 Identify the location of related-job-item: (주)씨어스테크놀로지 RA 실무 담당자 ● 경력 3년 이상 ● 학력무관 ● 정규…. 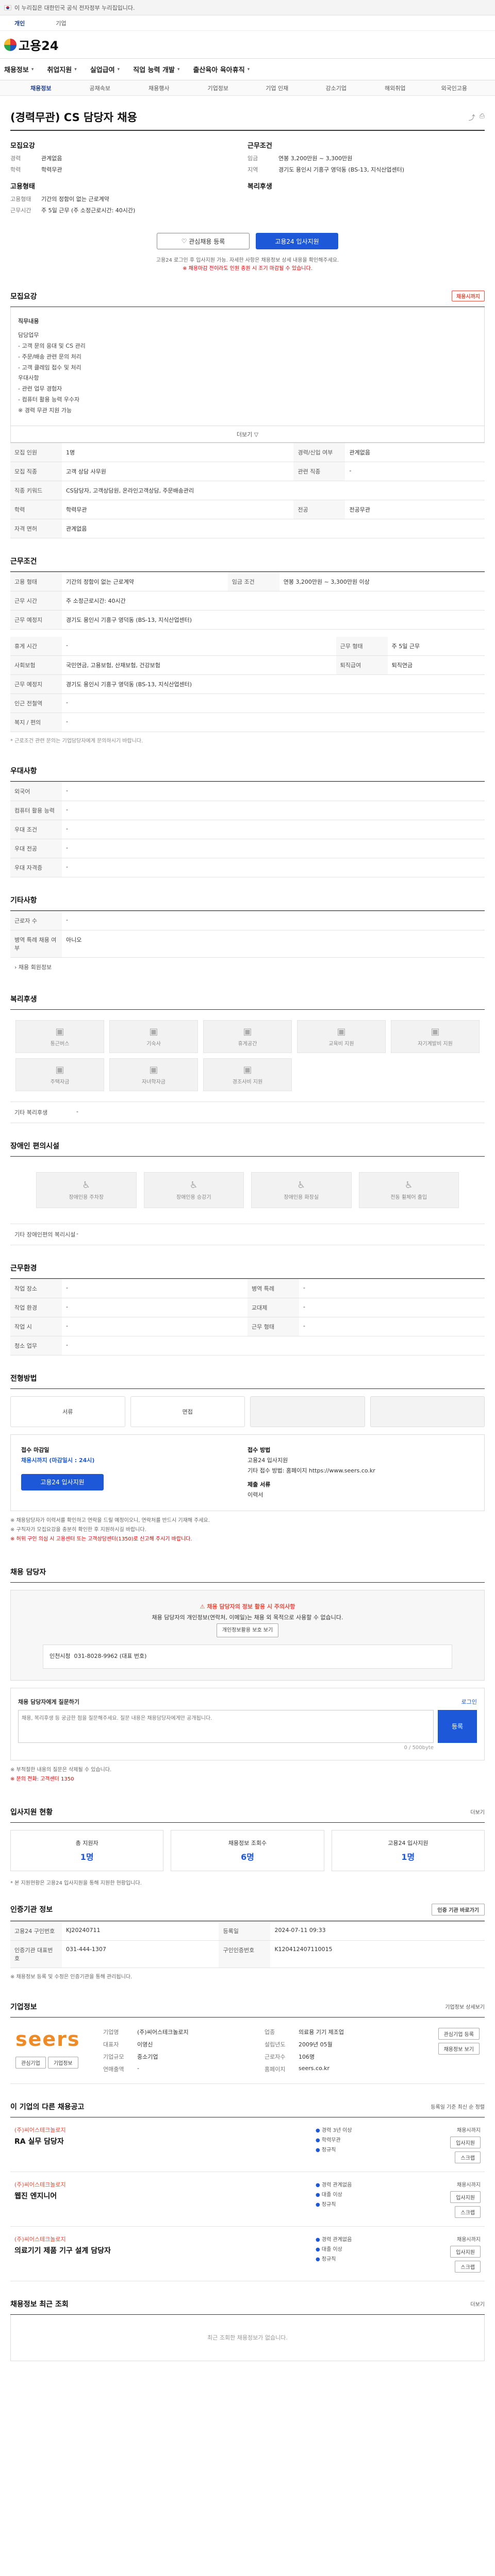
(247, 2144).